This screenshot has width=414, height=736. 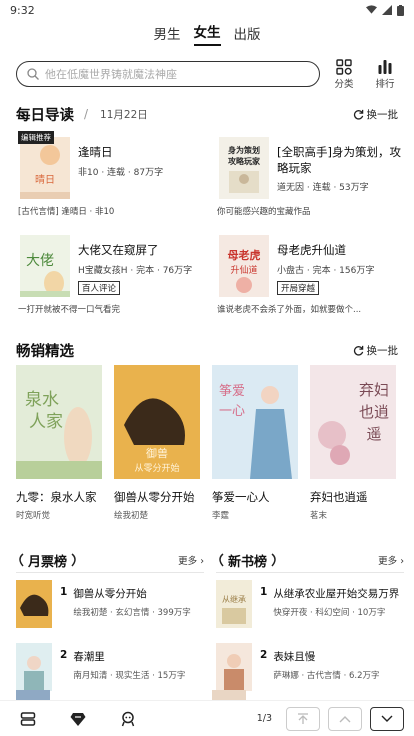 What do you see at coordinates (326, 270) in the screenshot?
I see `book-meta: 小盘古 · 完本 · 156万字` at bounding box center [326, 270].